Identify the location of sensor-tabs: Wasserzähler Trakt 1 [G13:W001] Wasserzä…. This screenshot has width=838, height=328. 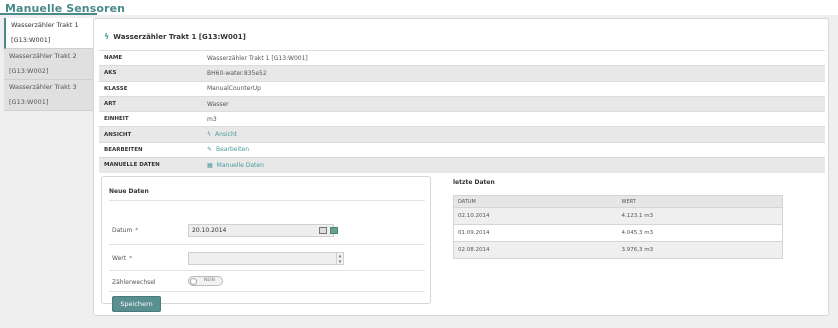
(48, 64).